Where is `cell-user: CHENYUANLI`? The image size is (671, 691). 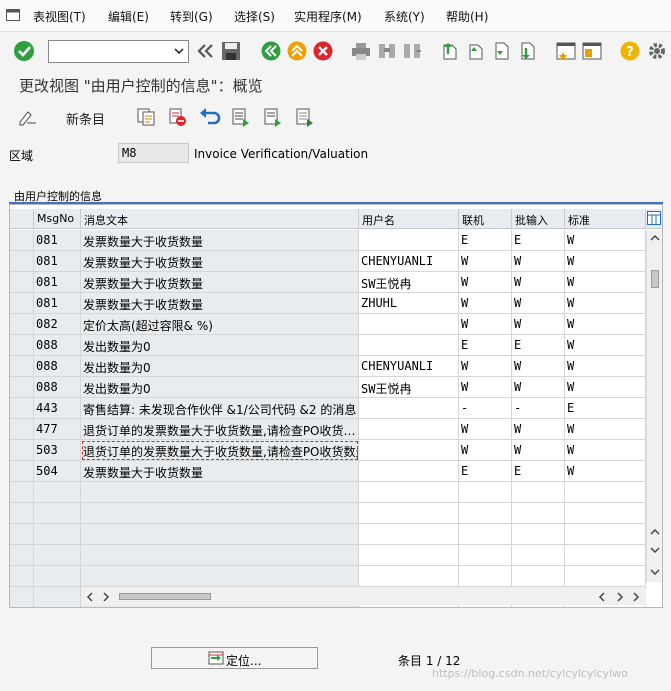
cell-user: CHENYUANLI is located at coordinates (409, 261).